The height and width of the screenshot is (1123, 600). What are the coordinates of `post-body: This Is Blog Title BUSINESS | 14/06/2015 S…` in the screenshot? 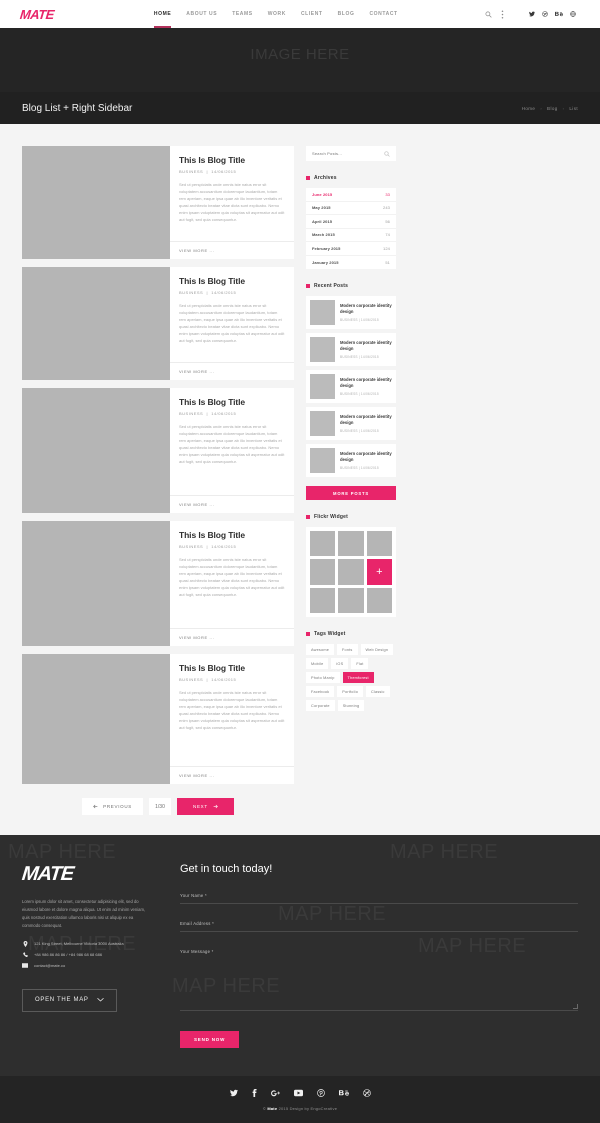 It's located at (232, 323).